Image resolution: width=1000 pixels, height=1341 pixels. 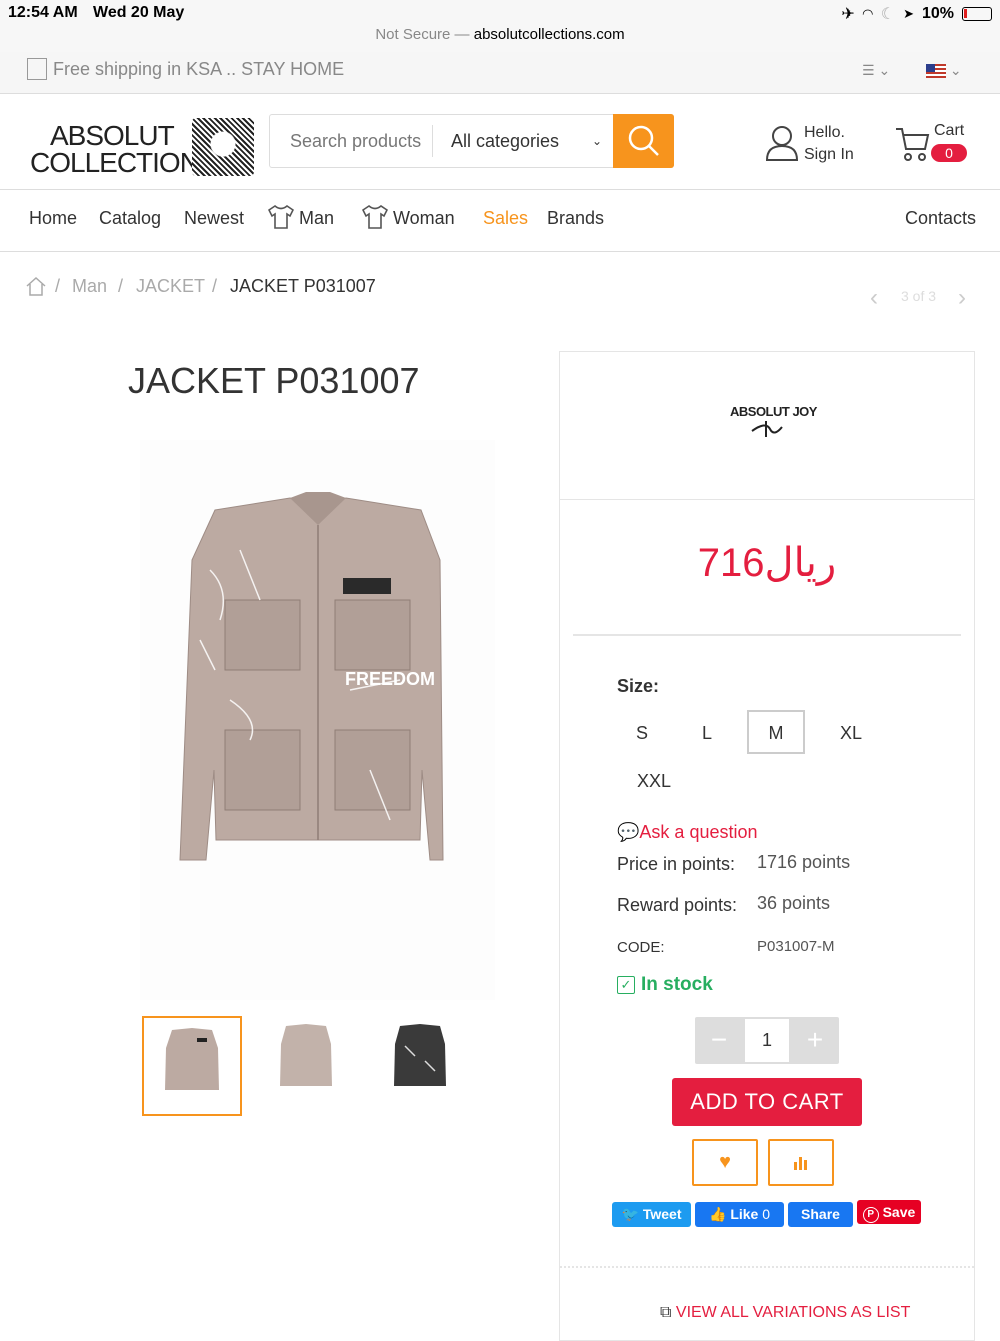 I want to click on search-button, so click(x=643, y=141).